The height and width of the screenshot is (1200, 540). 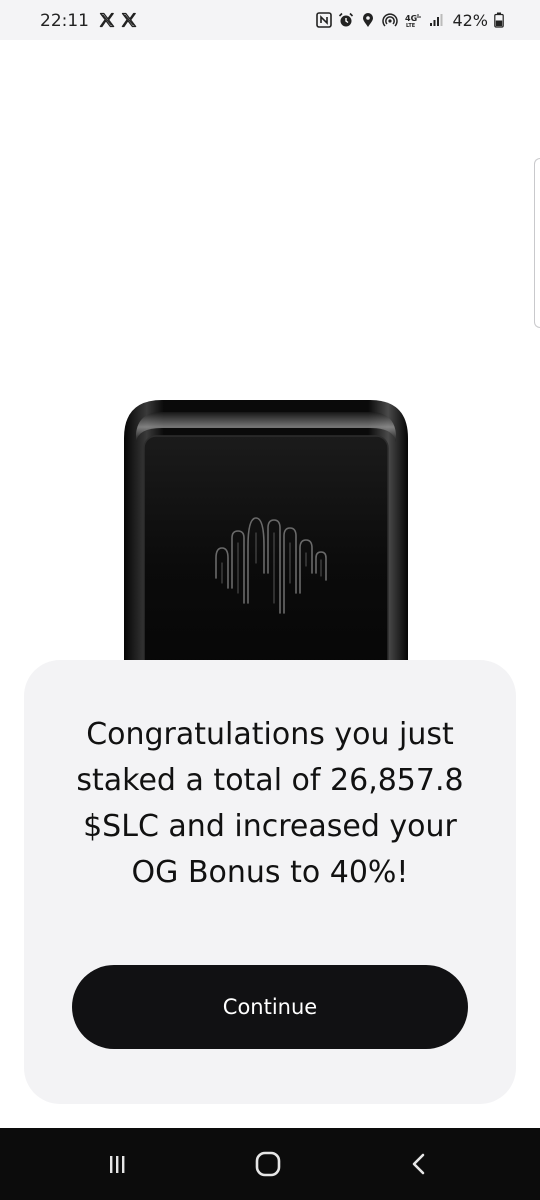 I want to click on alarm-icon, so click(x=346, y=19).